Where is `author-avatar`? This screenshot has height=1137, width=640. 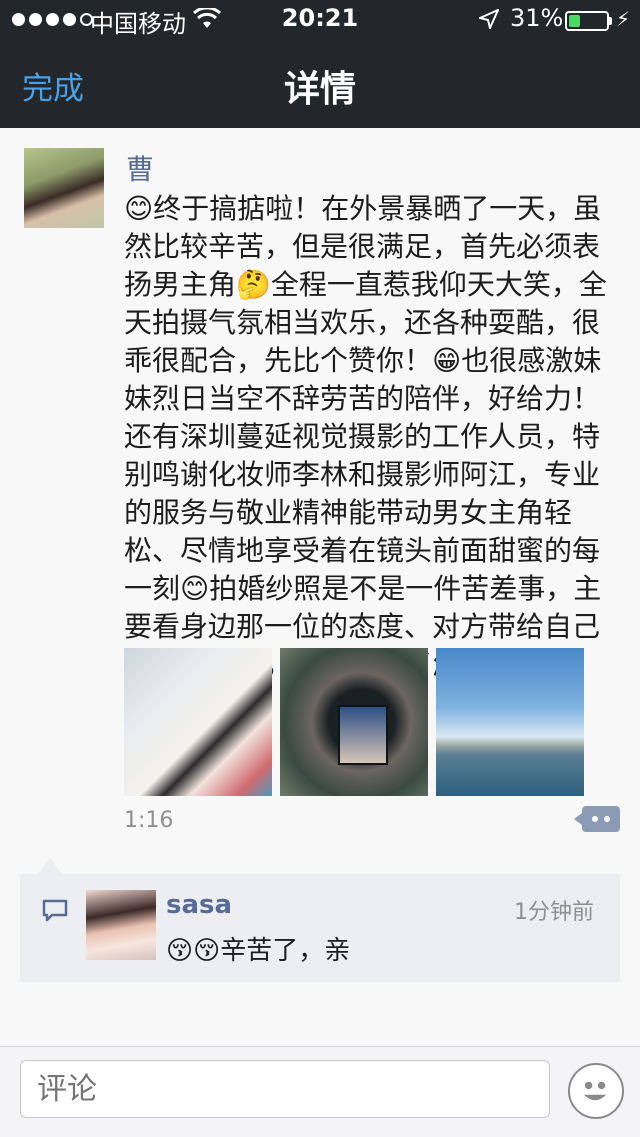
author-avatar is located at coordinates (64, 188).